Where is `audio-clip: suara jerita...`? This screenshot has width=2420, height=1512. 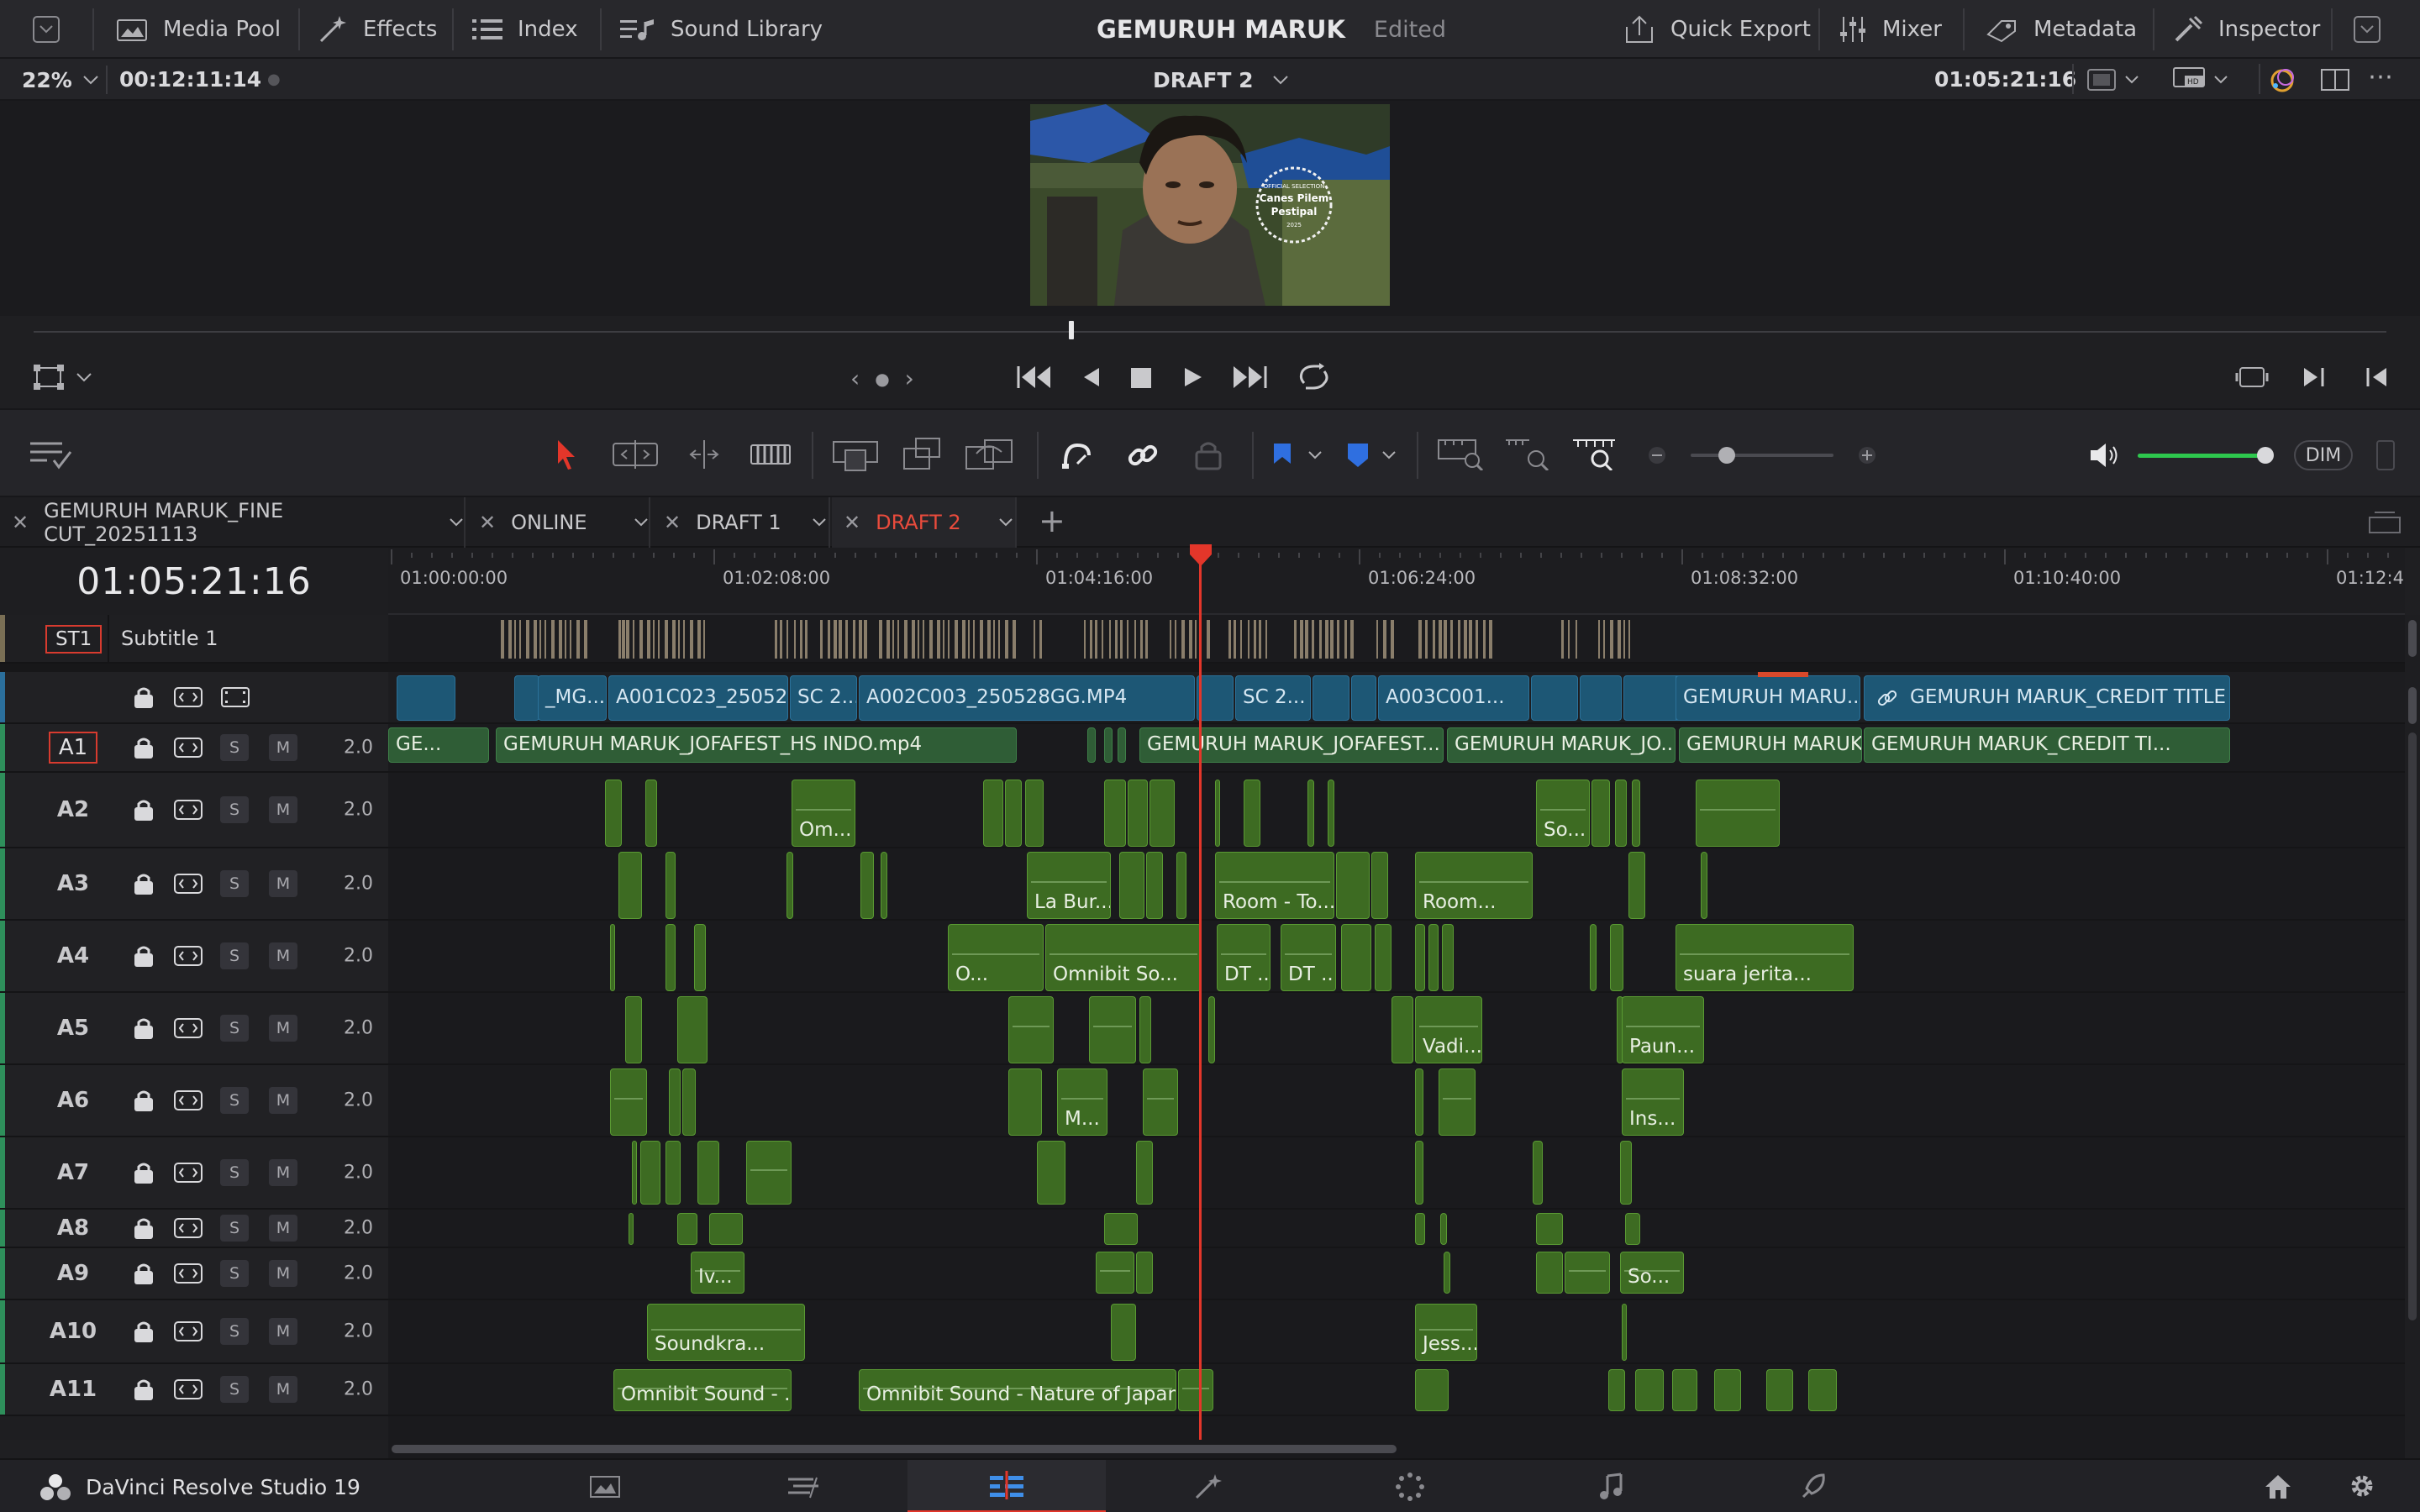
audio-clip: suara jerita... is located at coordinates (1765, 957).